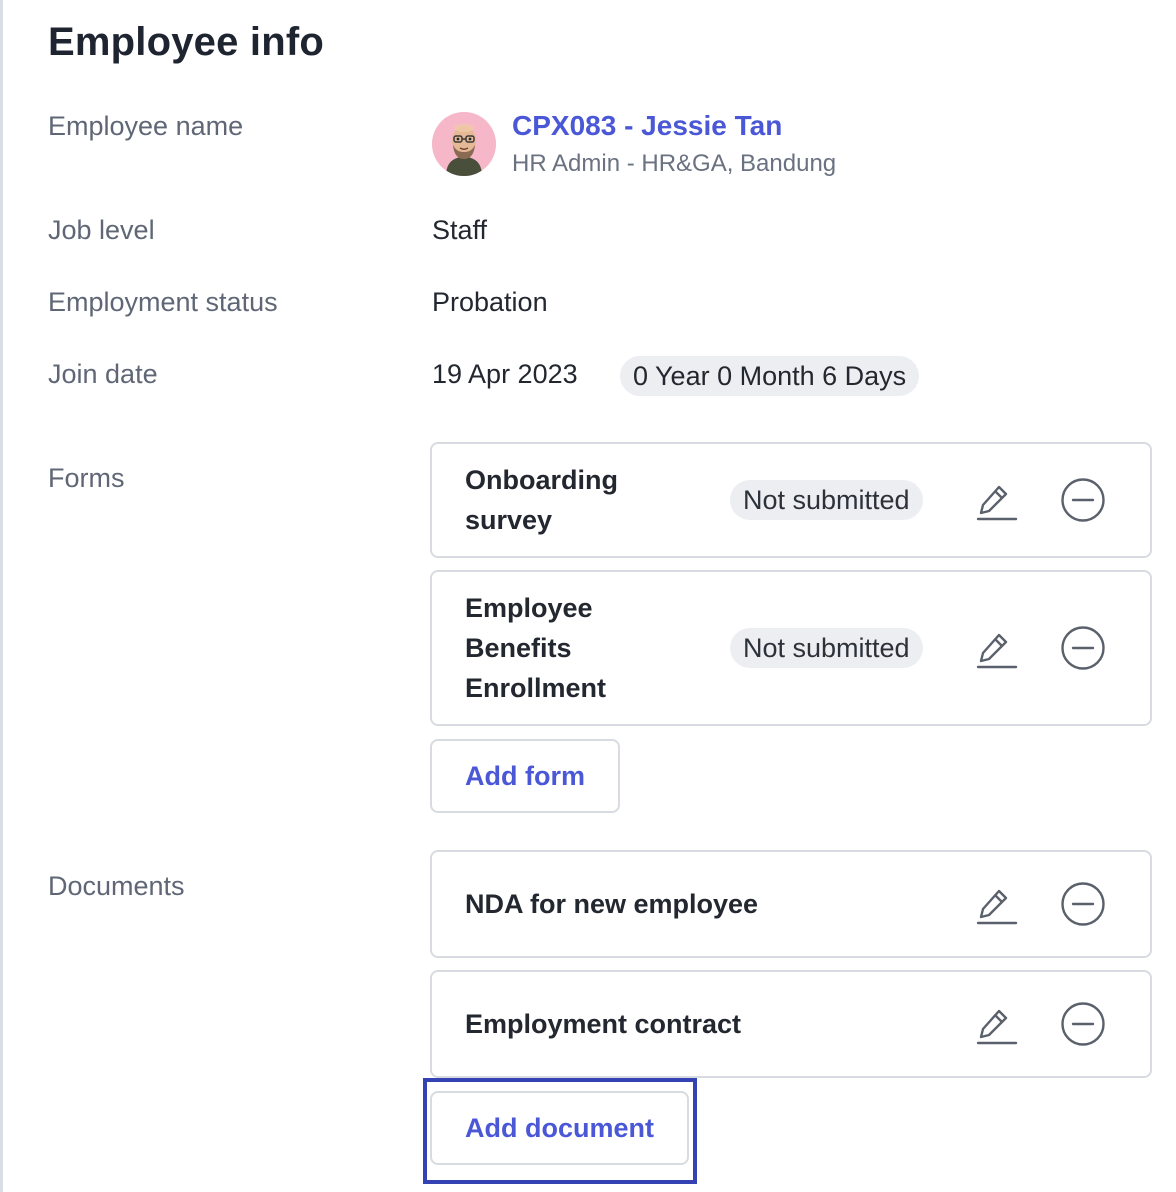  Describe the element at coordinates (791, 1024) in the screenshot. I see `document-card: Employment contract` at that location.